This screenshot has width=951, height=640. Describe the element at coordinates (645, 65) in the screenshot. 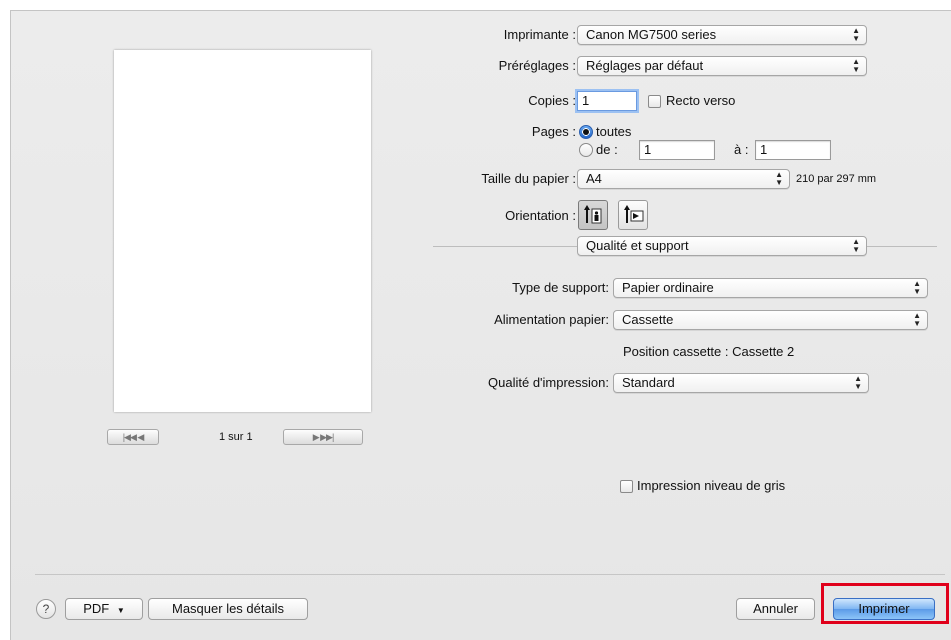

I see `presets-value: Réglages par défaut` at that location.